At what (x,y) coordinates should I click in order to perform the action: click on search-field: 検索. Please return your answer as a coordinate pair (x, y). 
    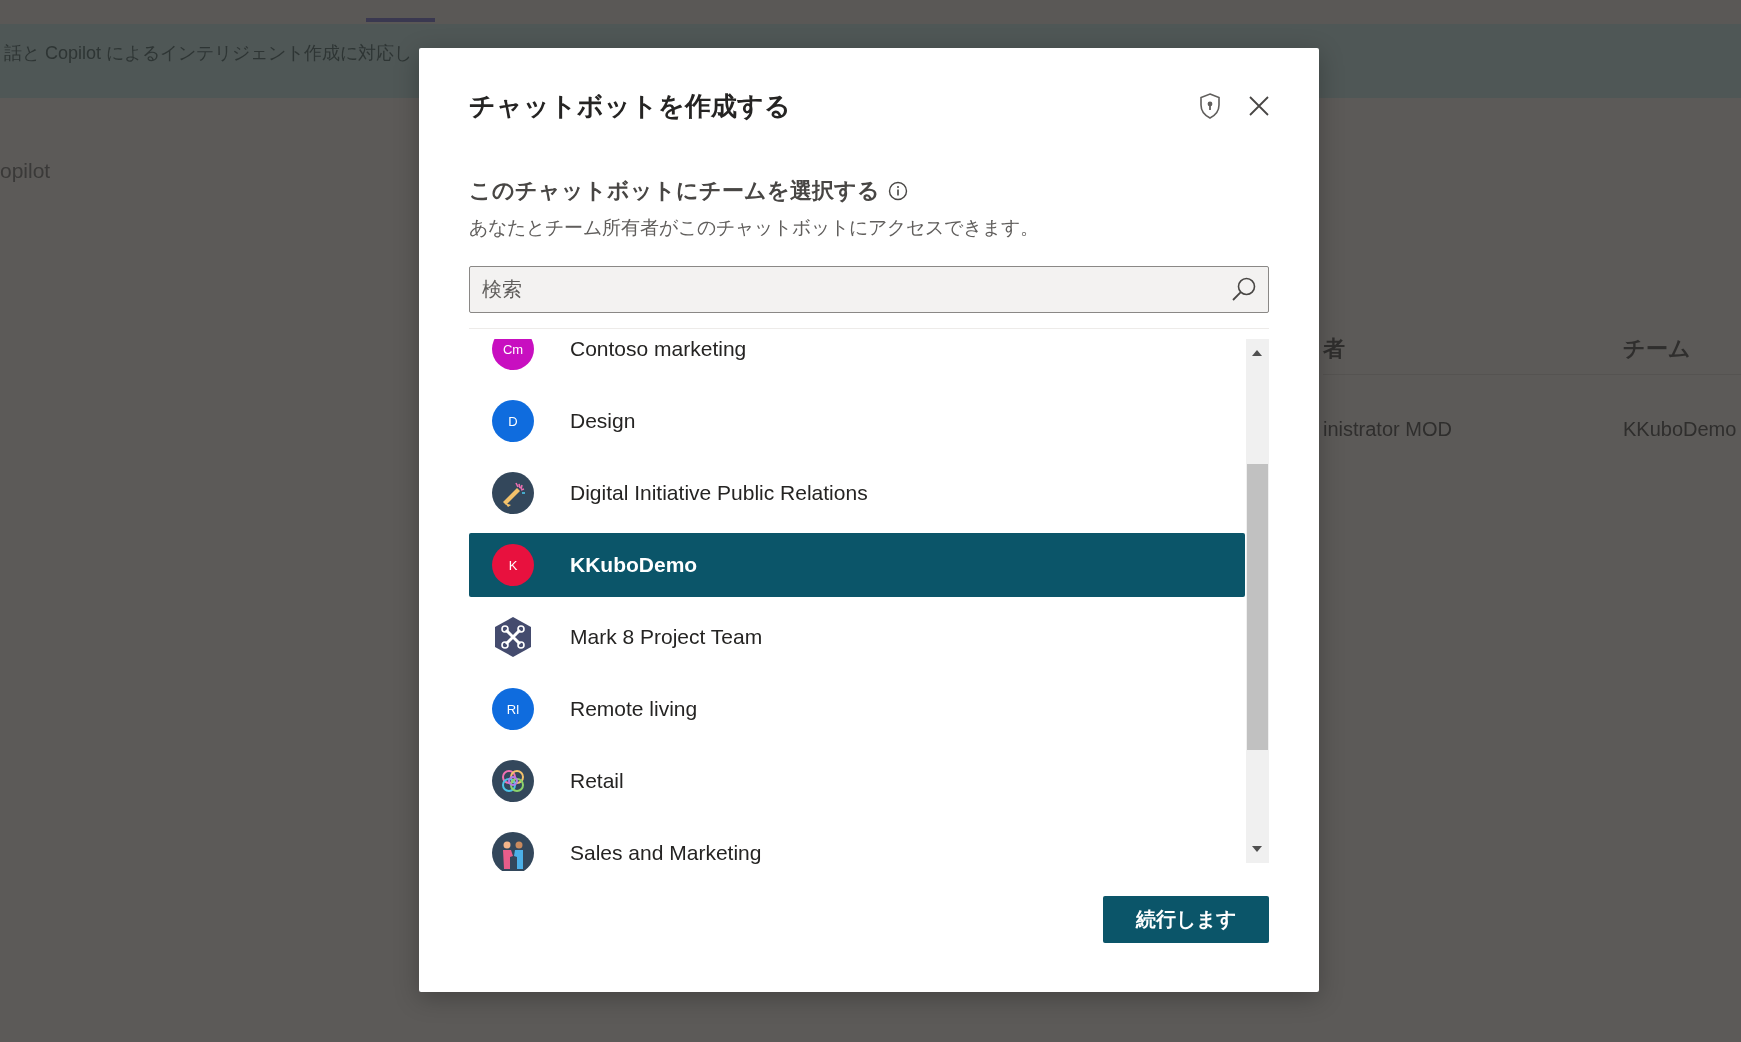
    Looking at the image, I should click on (869, 289).